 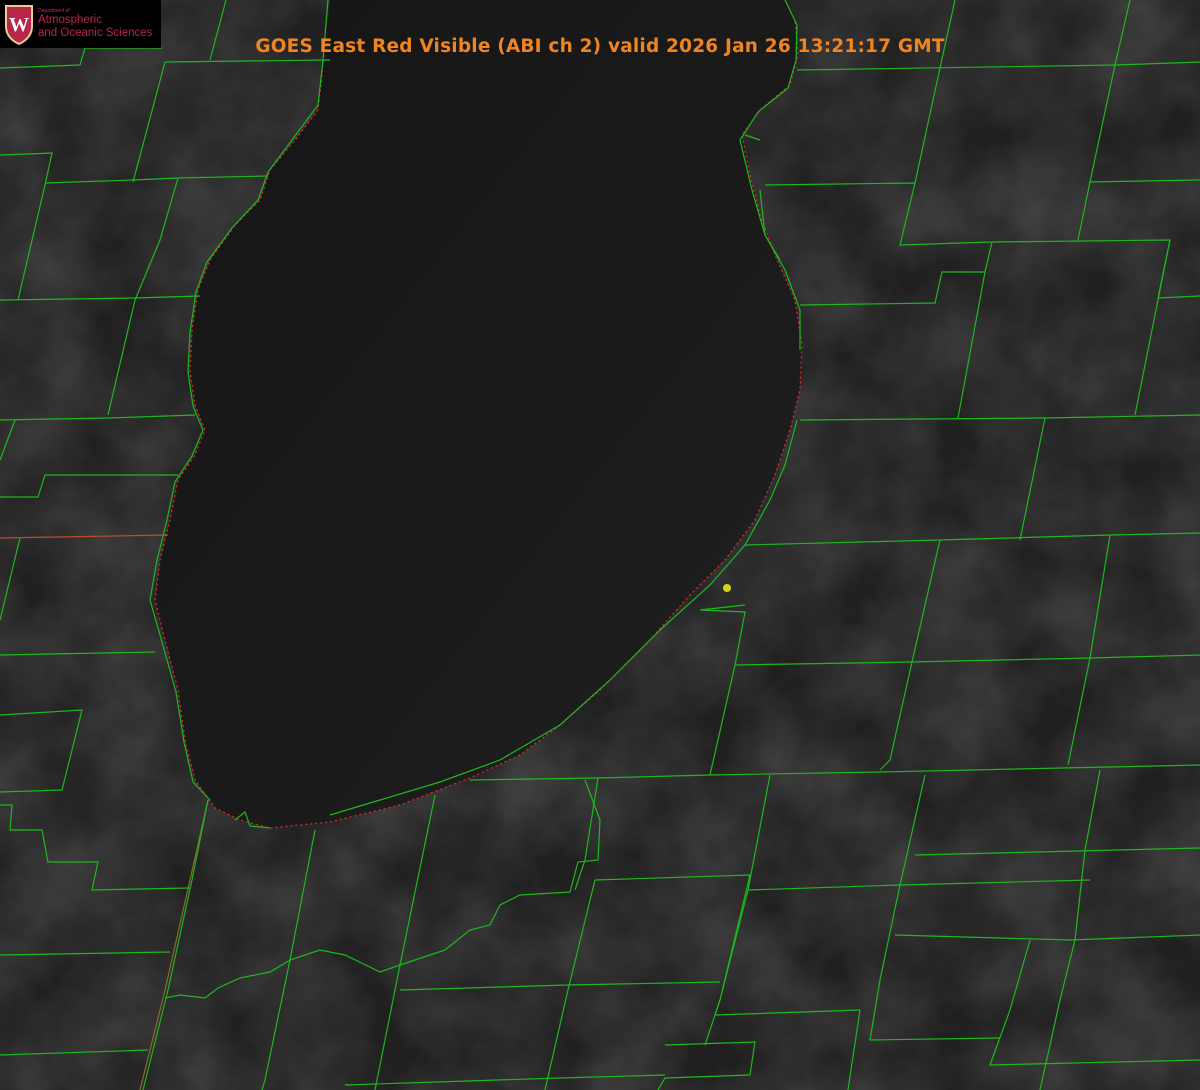 What do you see at coordinates (70, 19) in the screenshot?
I see `logo-line-1: Atmospheric` at bounding box center [70, 19].